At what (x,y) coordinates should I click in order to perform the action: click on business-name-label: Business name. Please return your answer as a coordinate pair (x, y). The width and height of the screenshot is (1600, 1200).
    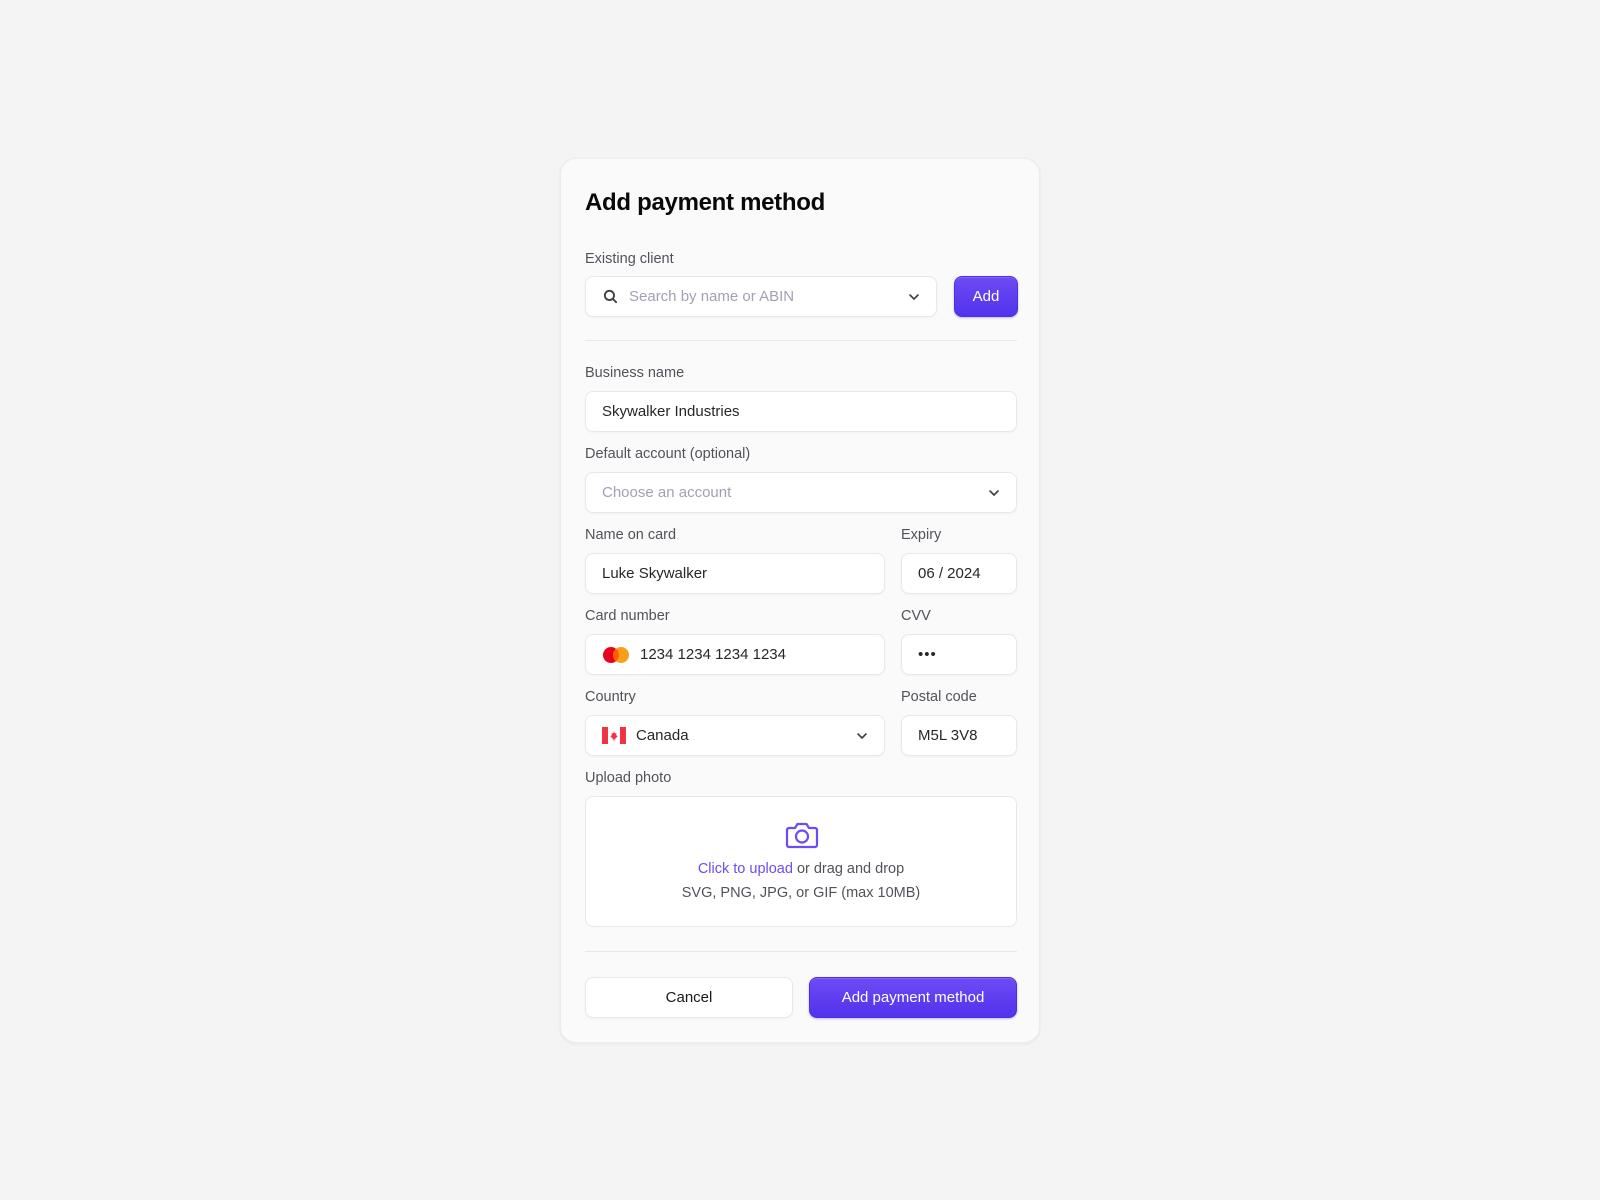
    Looking at the image, I should click on (635, 373).